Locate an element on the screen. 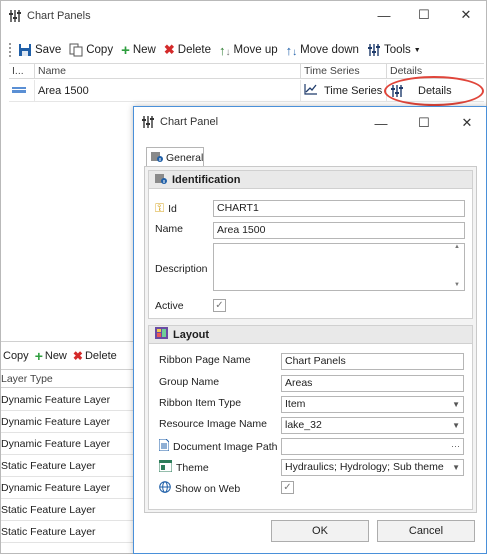  theme-select: Hydraulics; Hydrology; Sub theme ▼ is located at coordinates (372, 467).